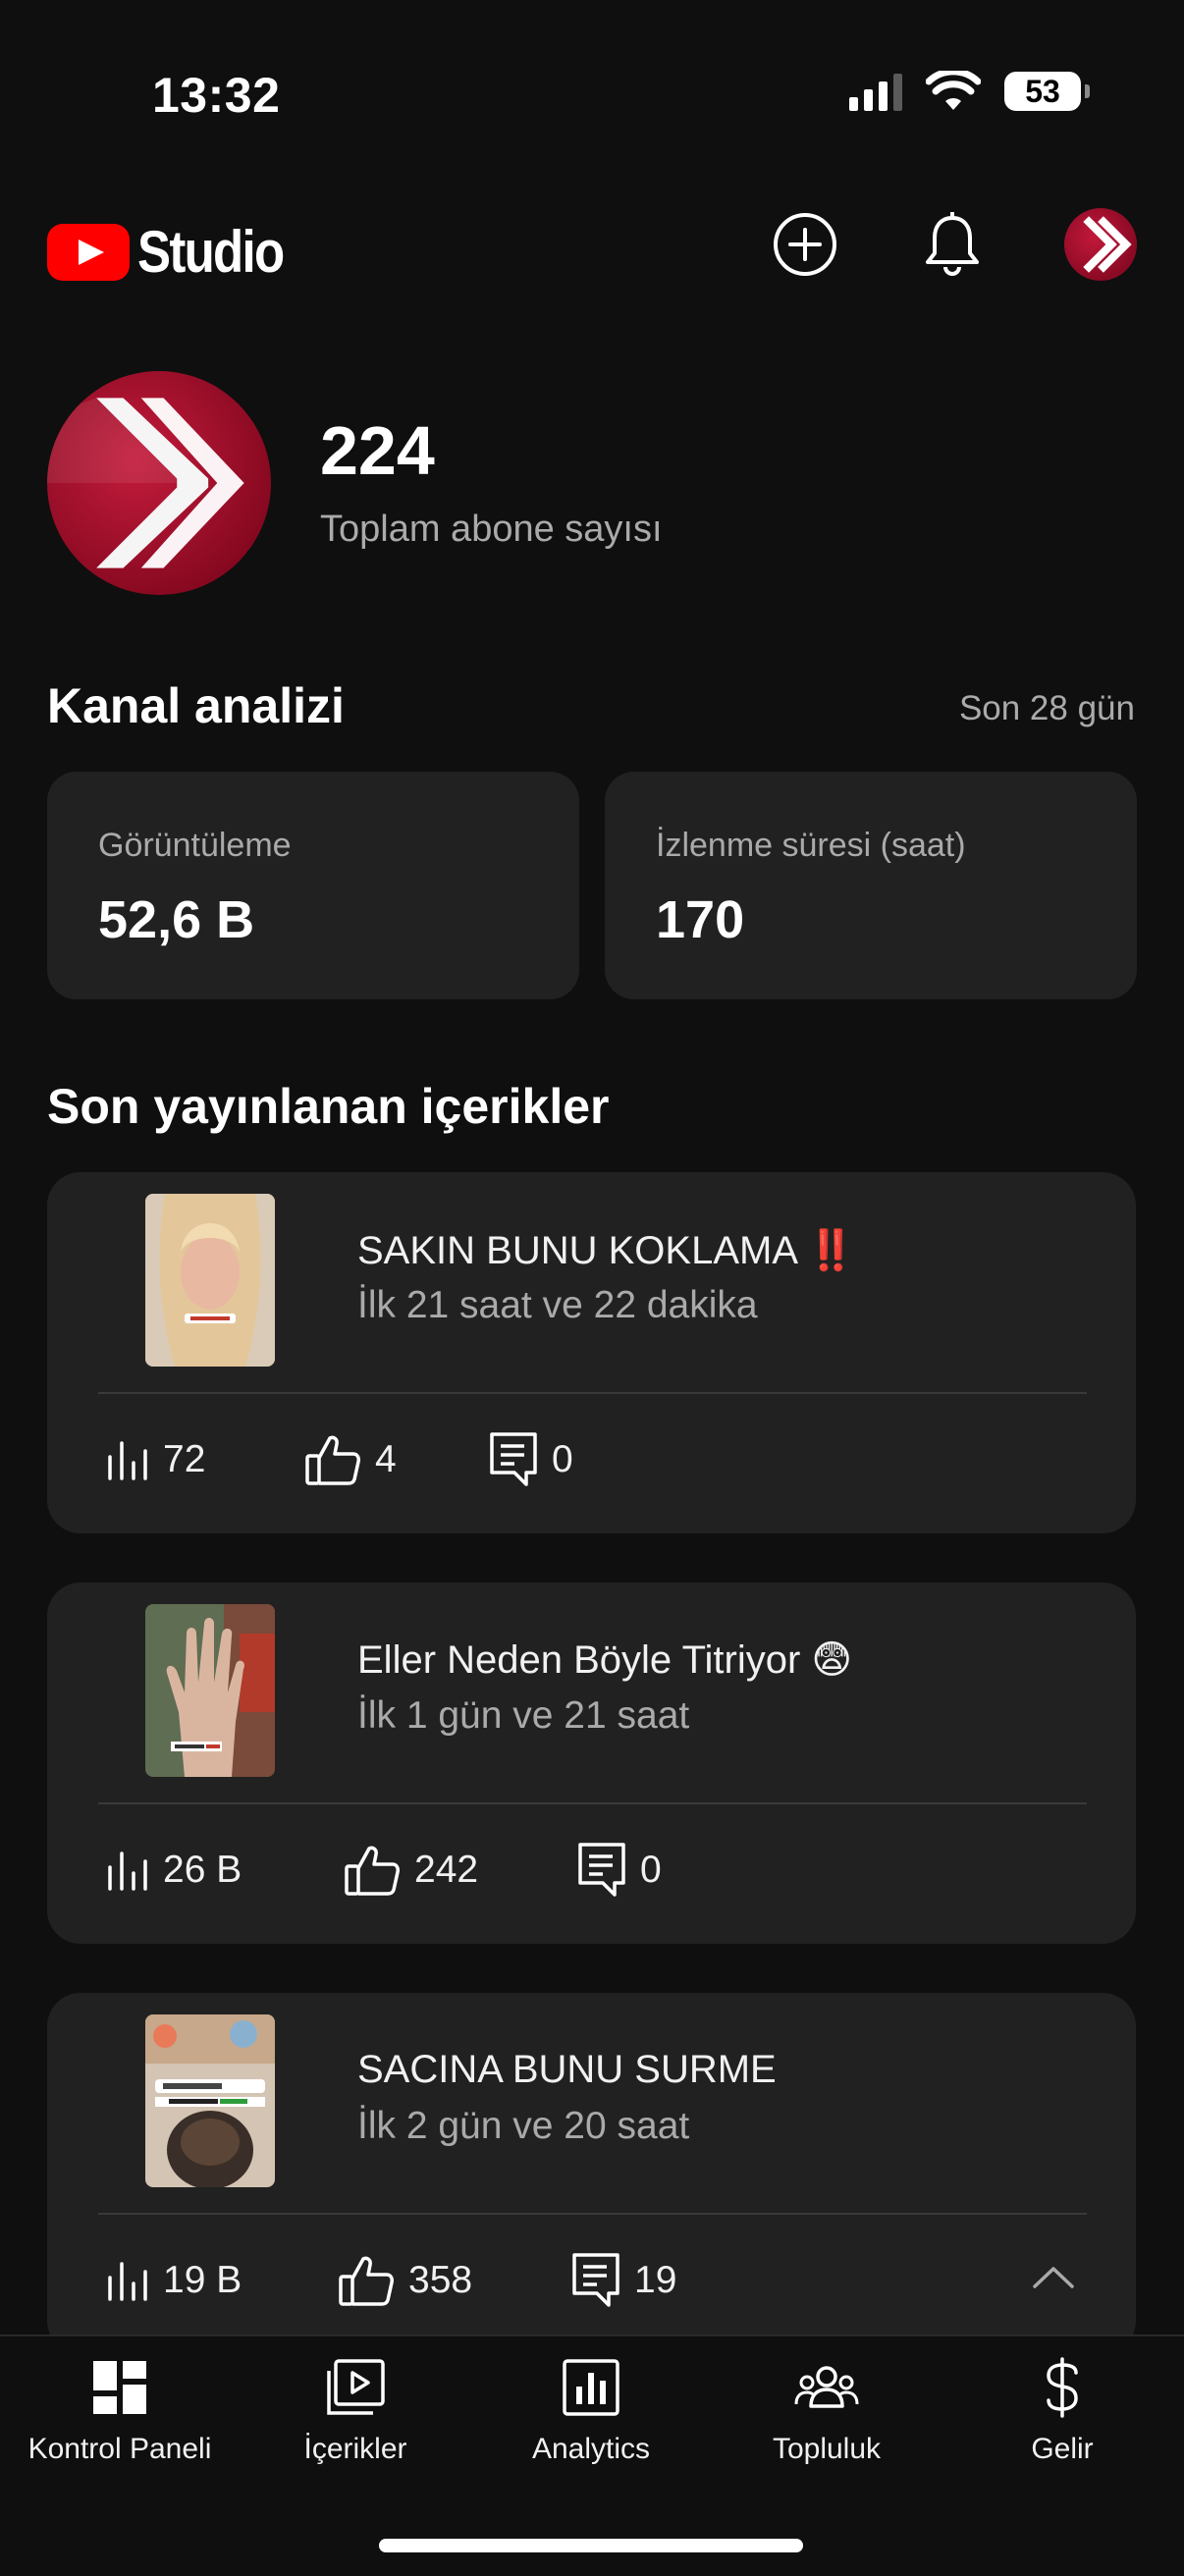 This screenshot has width=1184, height=2576. What do you see at coordinates (826, 2387) in the screenshot?
I see `community-icon` at bounding box center [826, 2387].